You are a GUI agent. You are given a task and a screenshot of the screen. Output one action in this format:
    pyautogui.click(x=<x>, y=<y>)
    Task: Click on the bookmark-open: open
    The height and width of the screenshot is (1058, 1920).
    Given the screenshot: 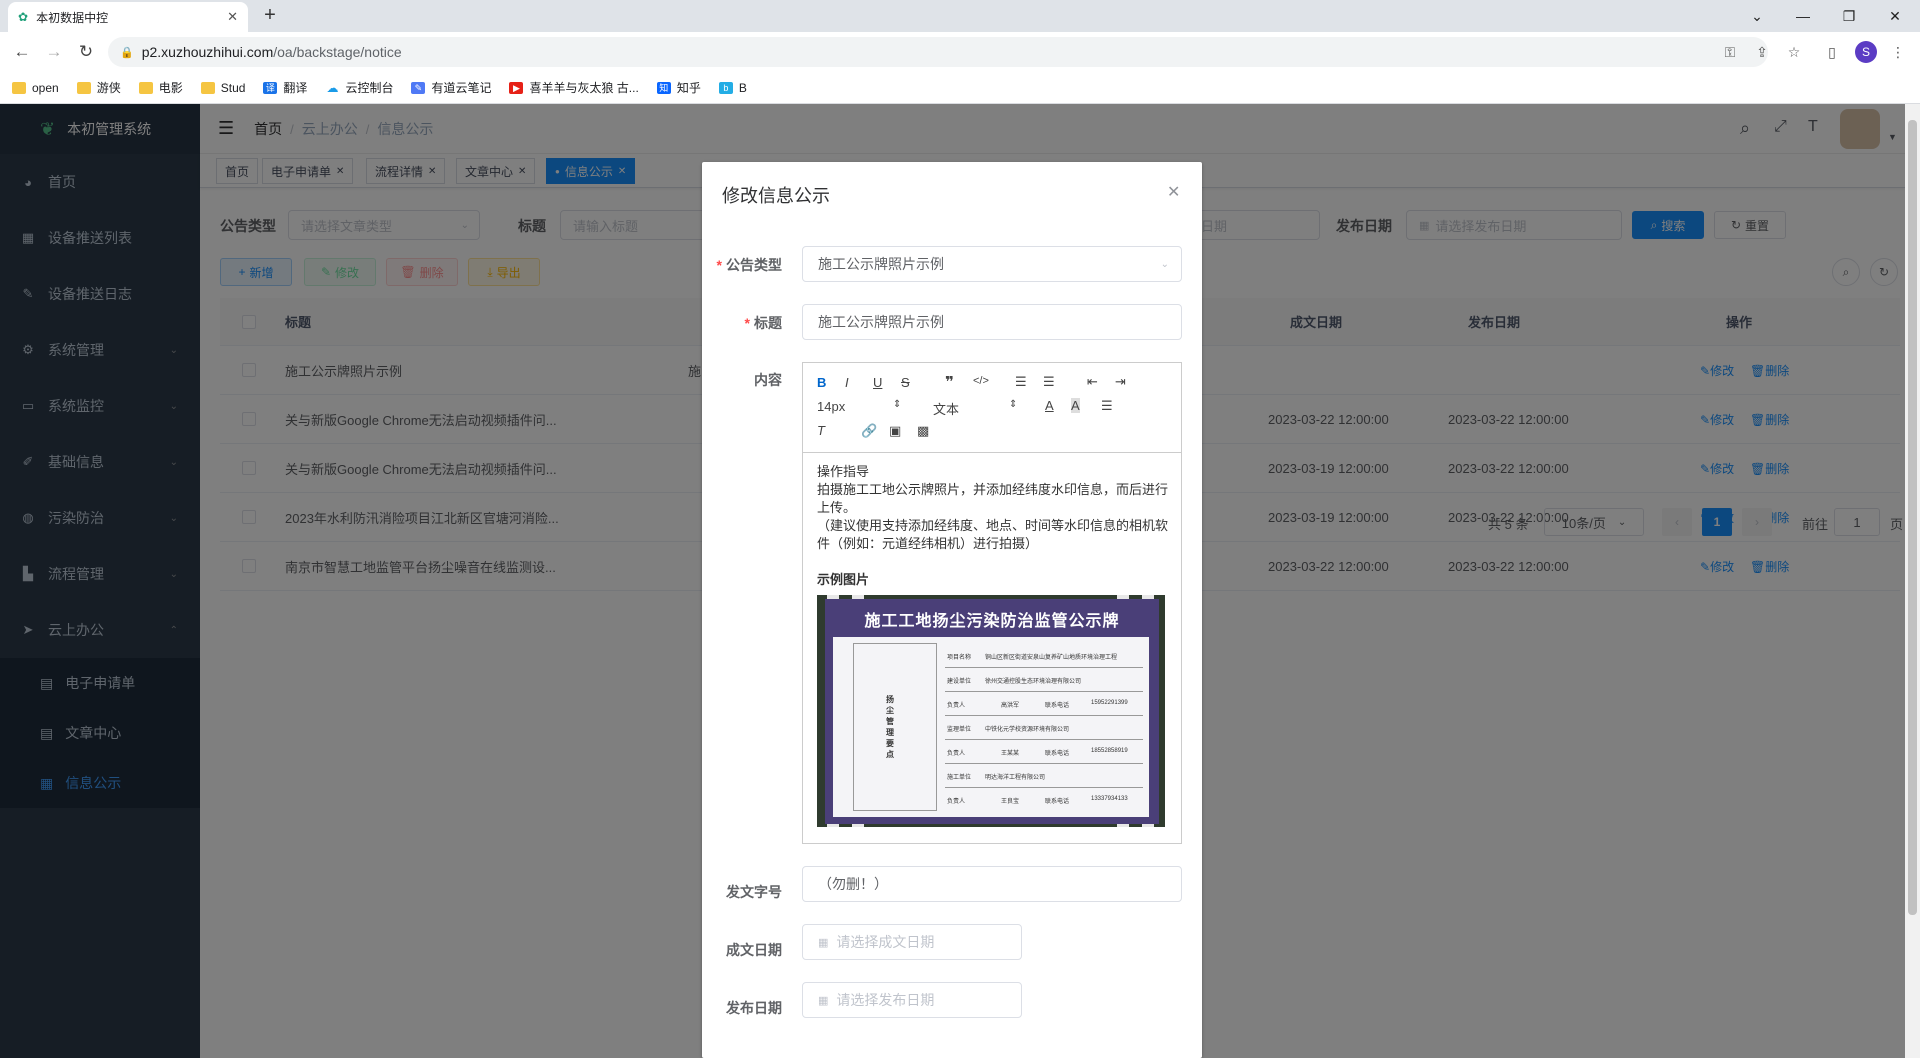 What is the action you would take?
    pyautogui.click(x=35, y=88)
    